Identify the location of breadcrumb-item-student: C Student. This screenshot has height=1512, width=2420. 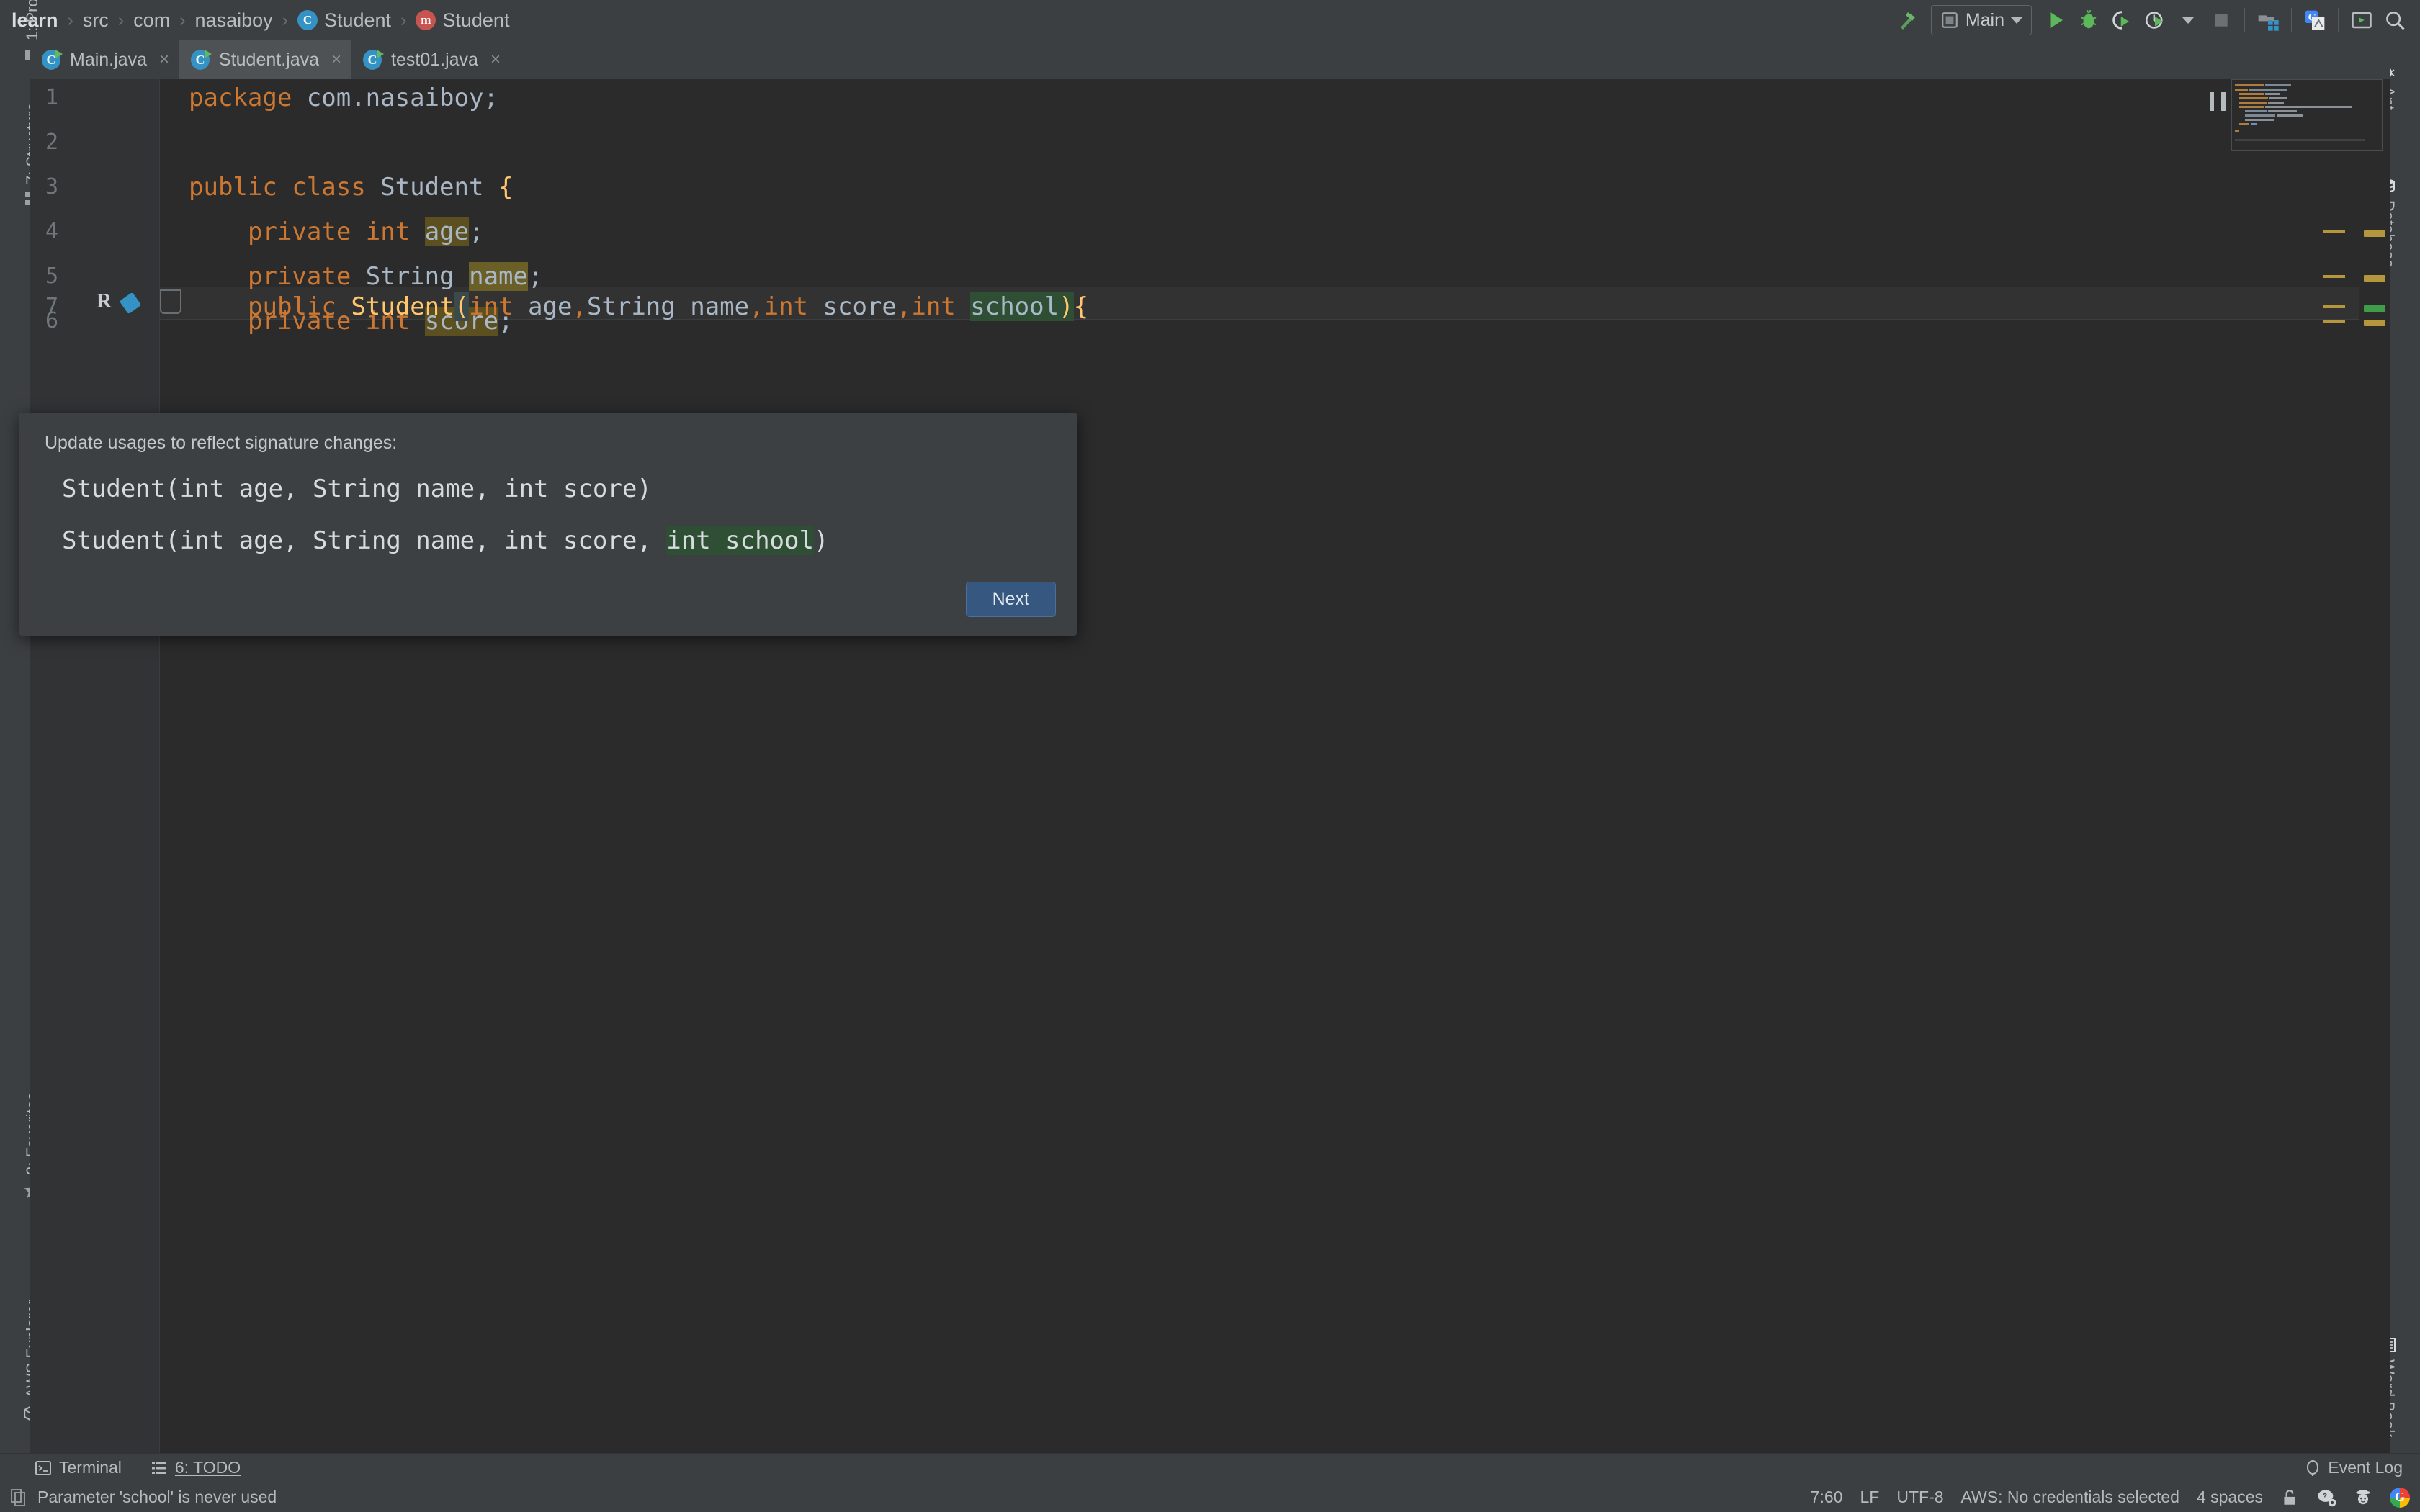
(344, 20).